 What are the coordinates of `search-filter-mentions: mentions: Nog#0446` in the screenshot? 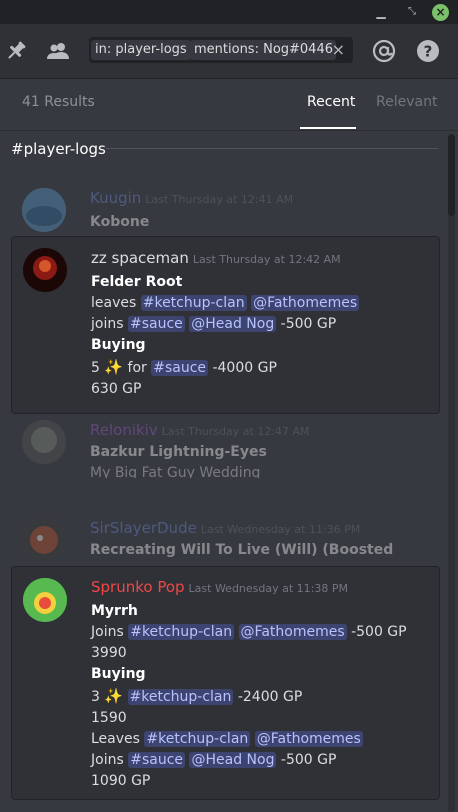 It's located at (263, 50).